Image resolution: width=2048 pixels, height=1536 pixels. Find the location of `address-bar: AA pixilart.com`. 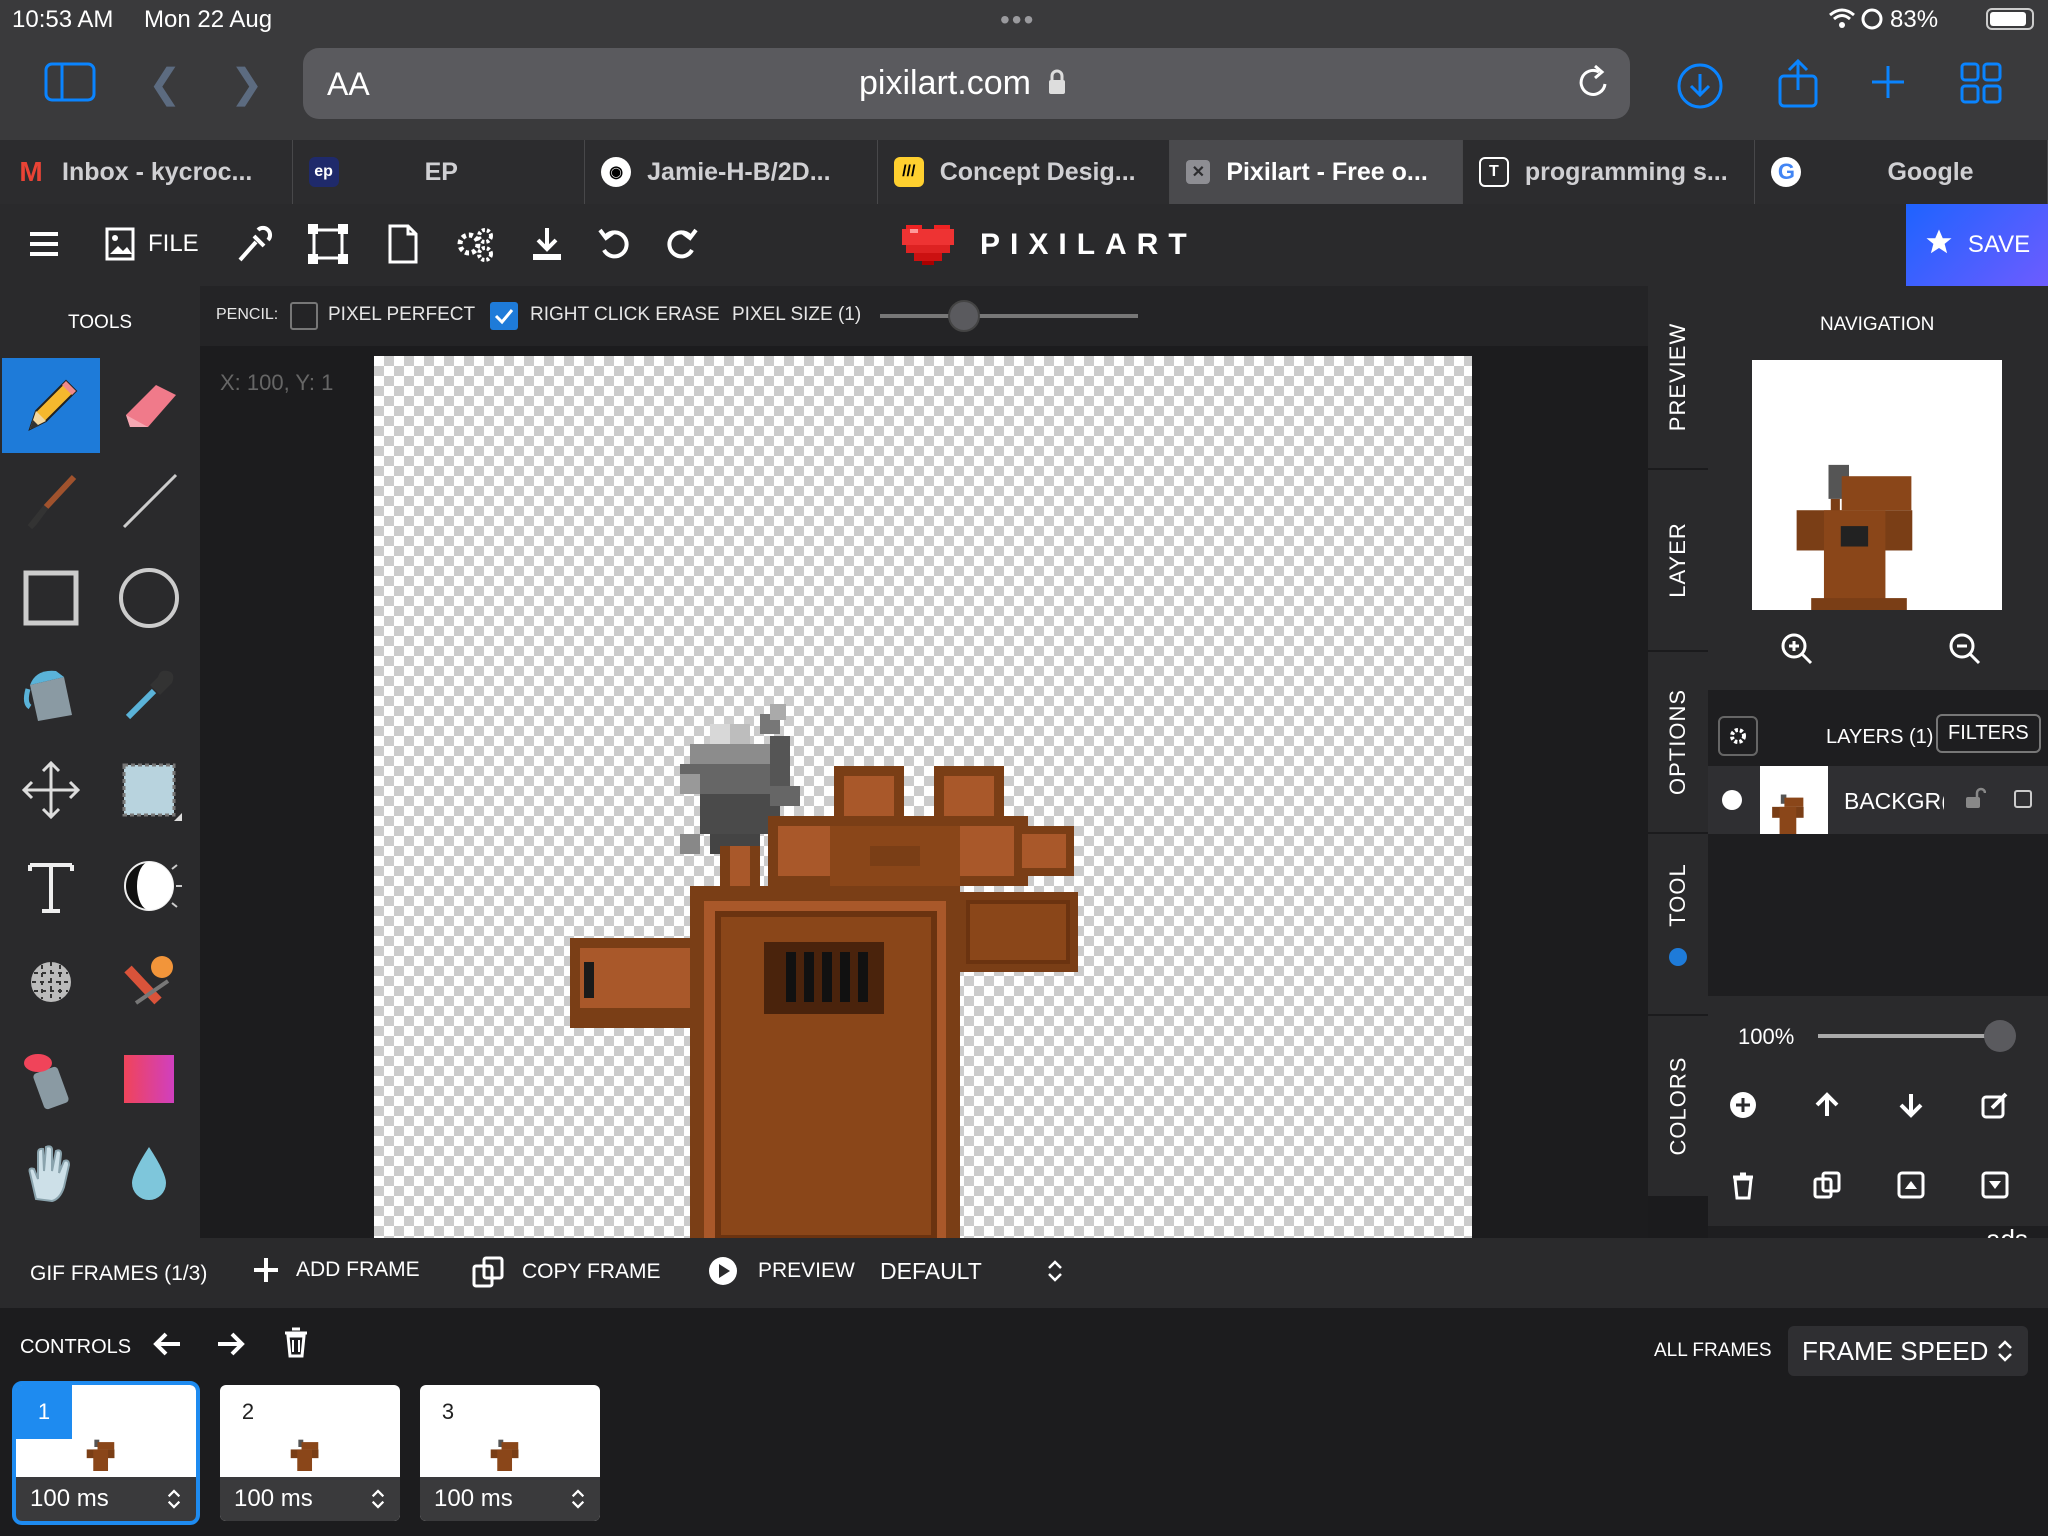

address-bar: AA pixilart.com is located at coordinates (966, 83).